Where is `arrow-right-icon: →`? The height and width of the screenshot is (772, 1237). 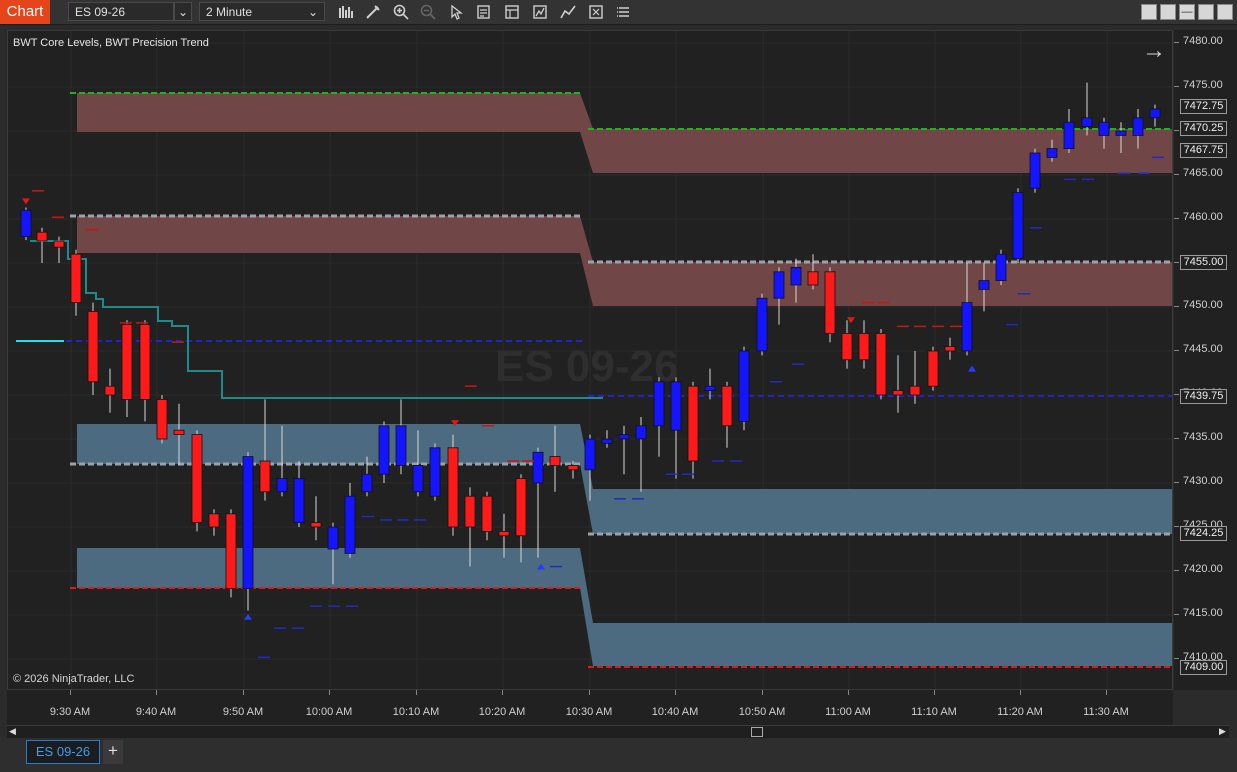 arrow-right-icon: → is located at coordinates (1154, 51).